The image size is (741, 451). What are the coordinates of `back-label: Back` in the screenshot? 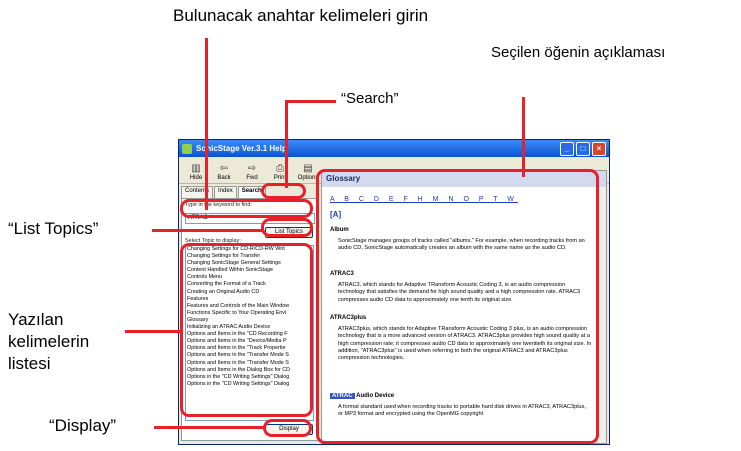 It's located at (224, 178).